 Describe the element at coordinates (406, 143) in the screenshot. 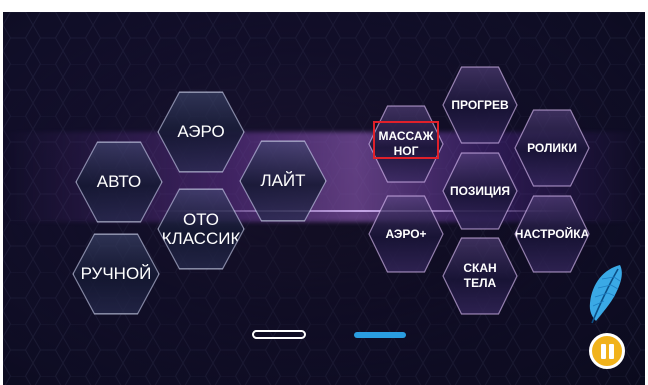

I see `function-massazh-nog-label: МАССАЖ НОГ` at that location.